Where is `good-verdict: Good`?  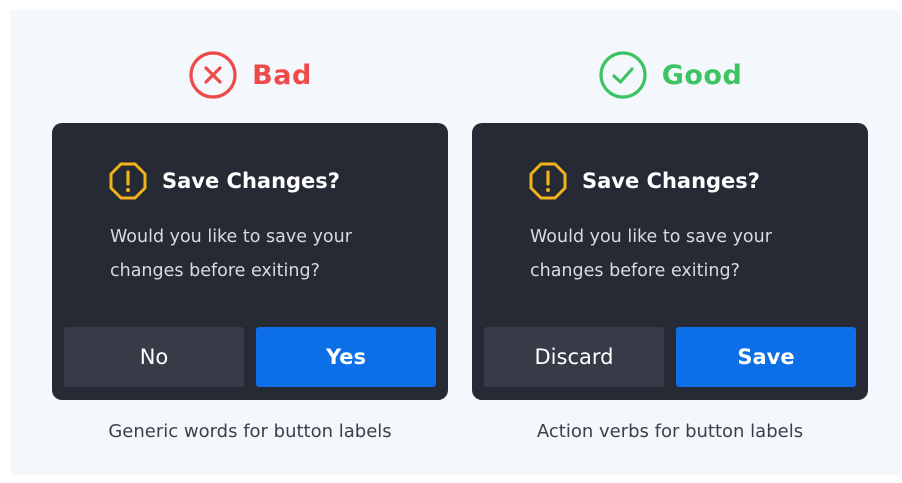 good-verdict: Good is located at coordinates (670, 75).